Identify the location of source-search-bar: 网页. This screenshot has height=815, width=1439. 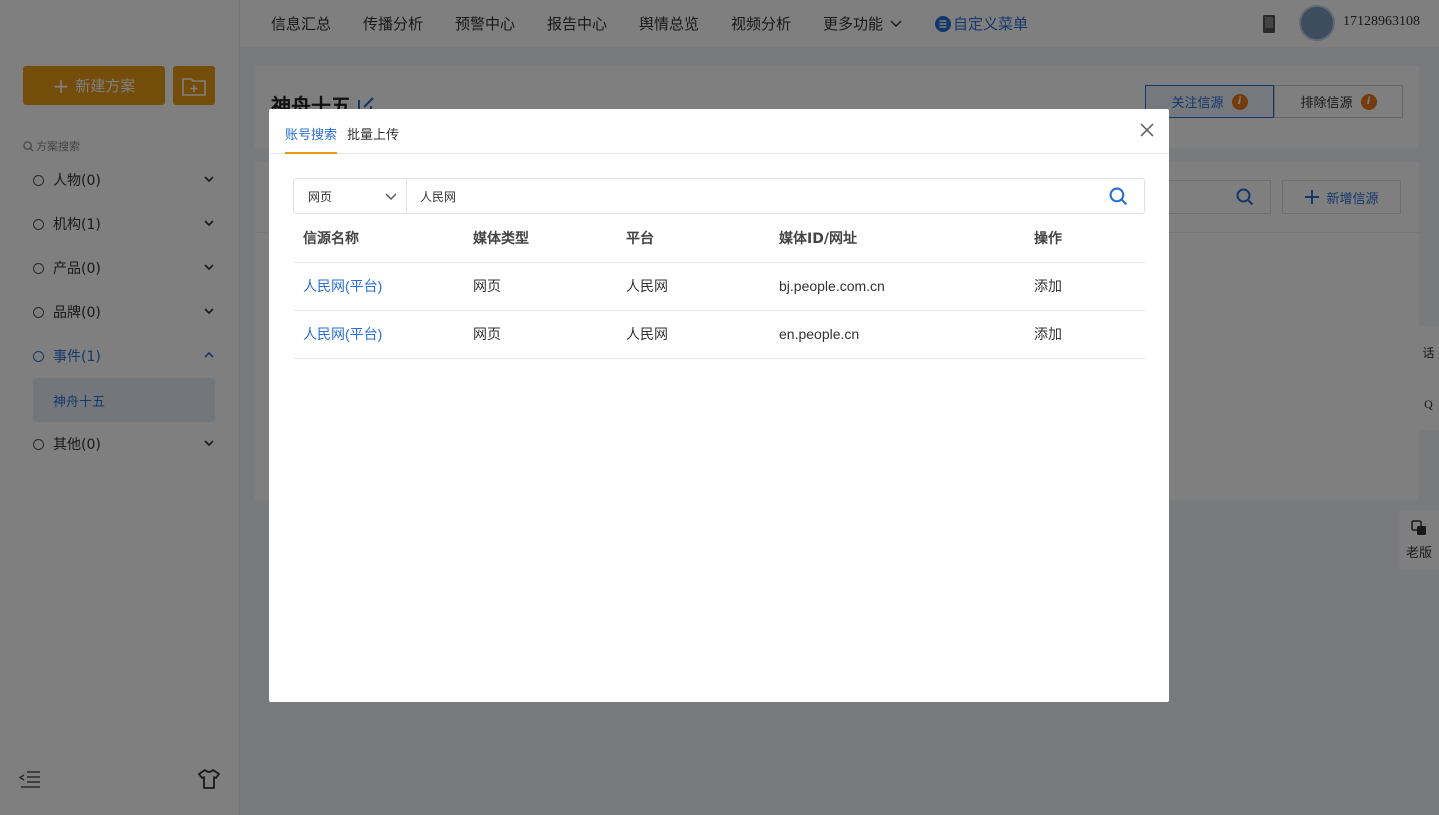
(719, 196).